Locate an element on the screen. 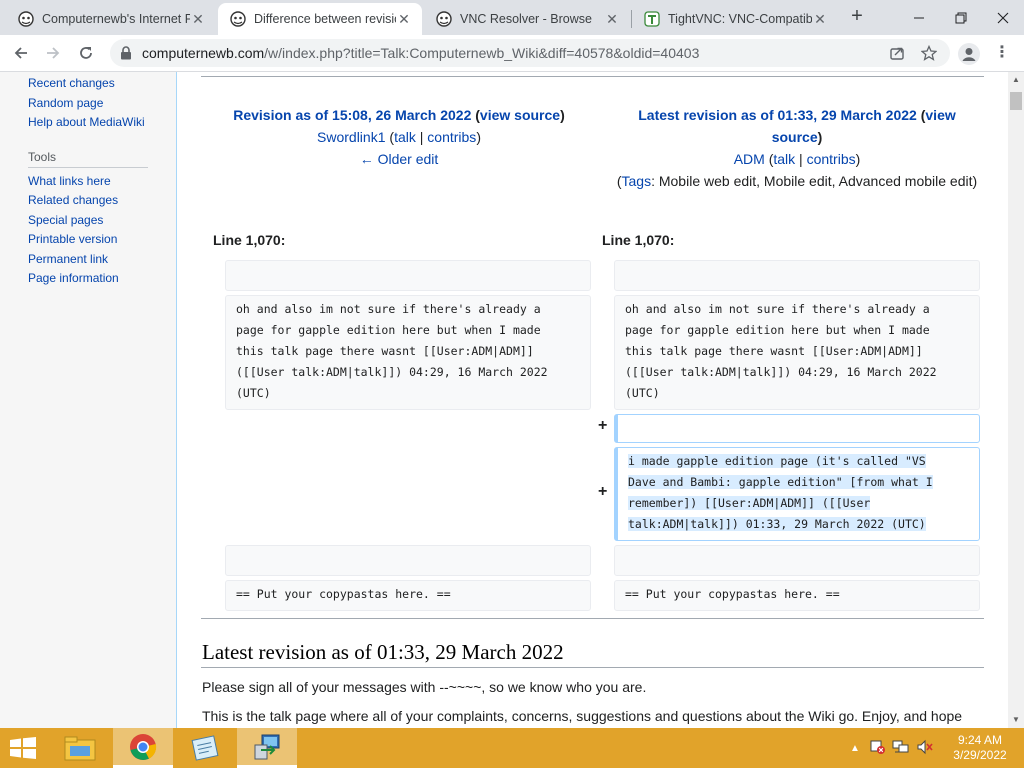  older-edit-link: ← Older edit is located at coordinates (399, 159).